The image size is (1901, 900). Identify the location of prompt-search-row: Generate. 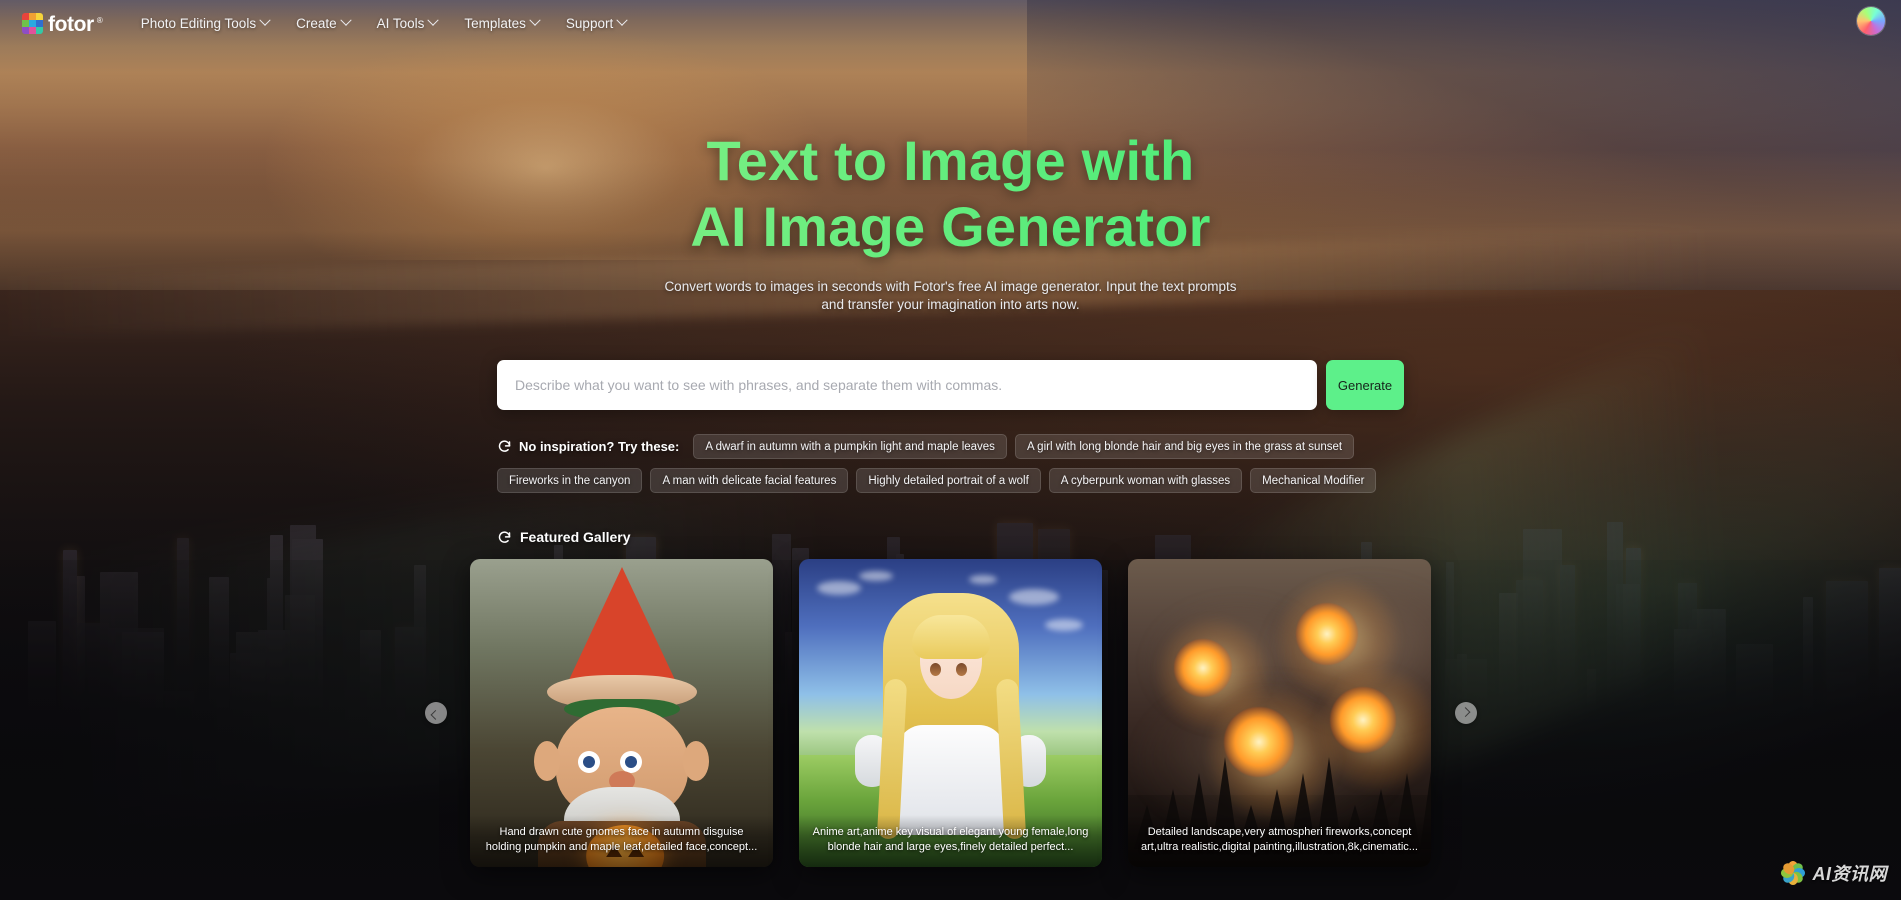
(950, 385).